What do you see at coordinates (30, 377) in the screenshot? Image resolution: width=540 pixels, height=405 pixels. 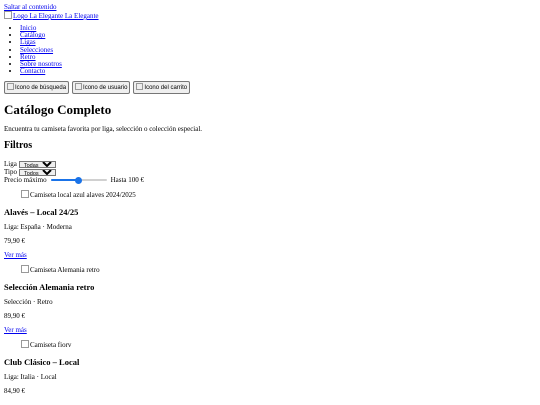 I see `product-meta: Liga: Italia · Local` at bounding box center [30, 377].